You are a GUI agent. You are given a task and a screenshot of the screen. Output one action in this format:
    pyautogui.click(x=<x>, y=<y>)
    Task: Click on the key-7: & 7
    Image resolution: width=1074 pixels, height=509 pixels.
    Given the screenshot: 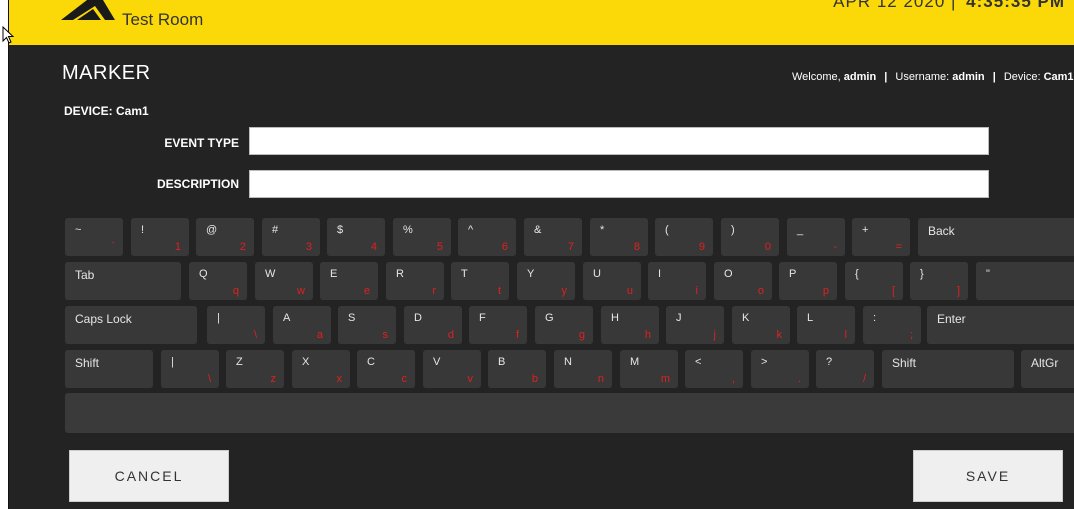 What is the action you would take?
    pyautogui.click(x=553, y=237)
    